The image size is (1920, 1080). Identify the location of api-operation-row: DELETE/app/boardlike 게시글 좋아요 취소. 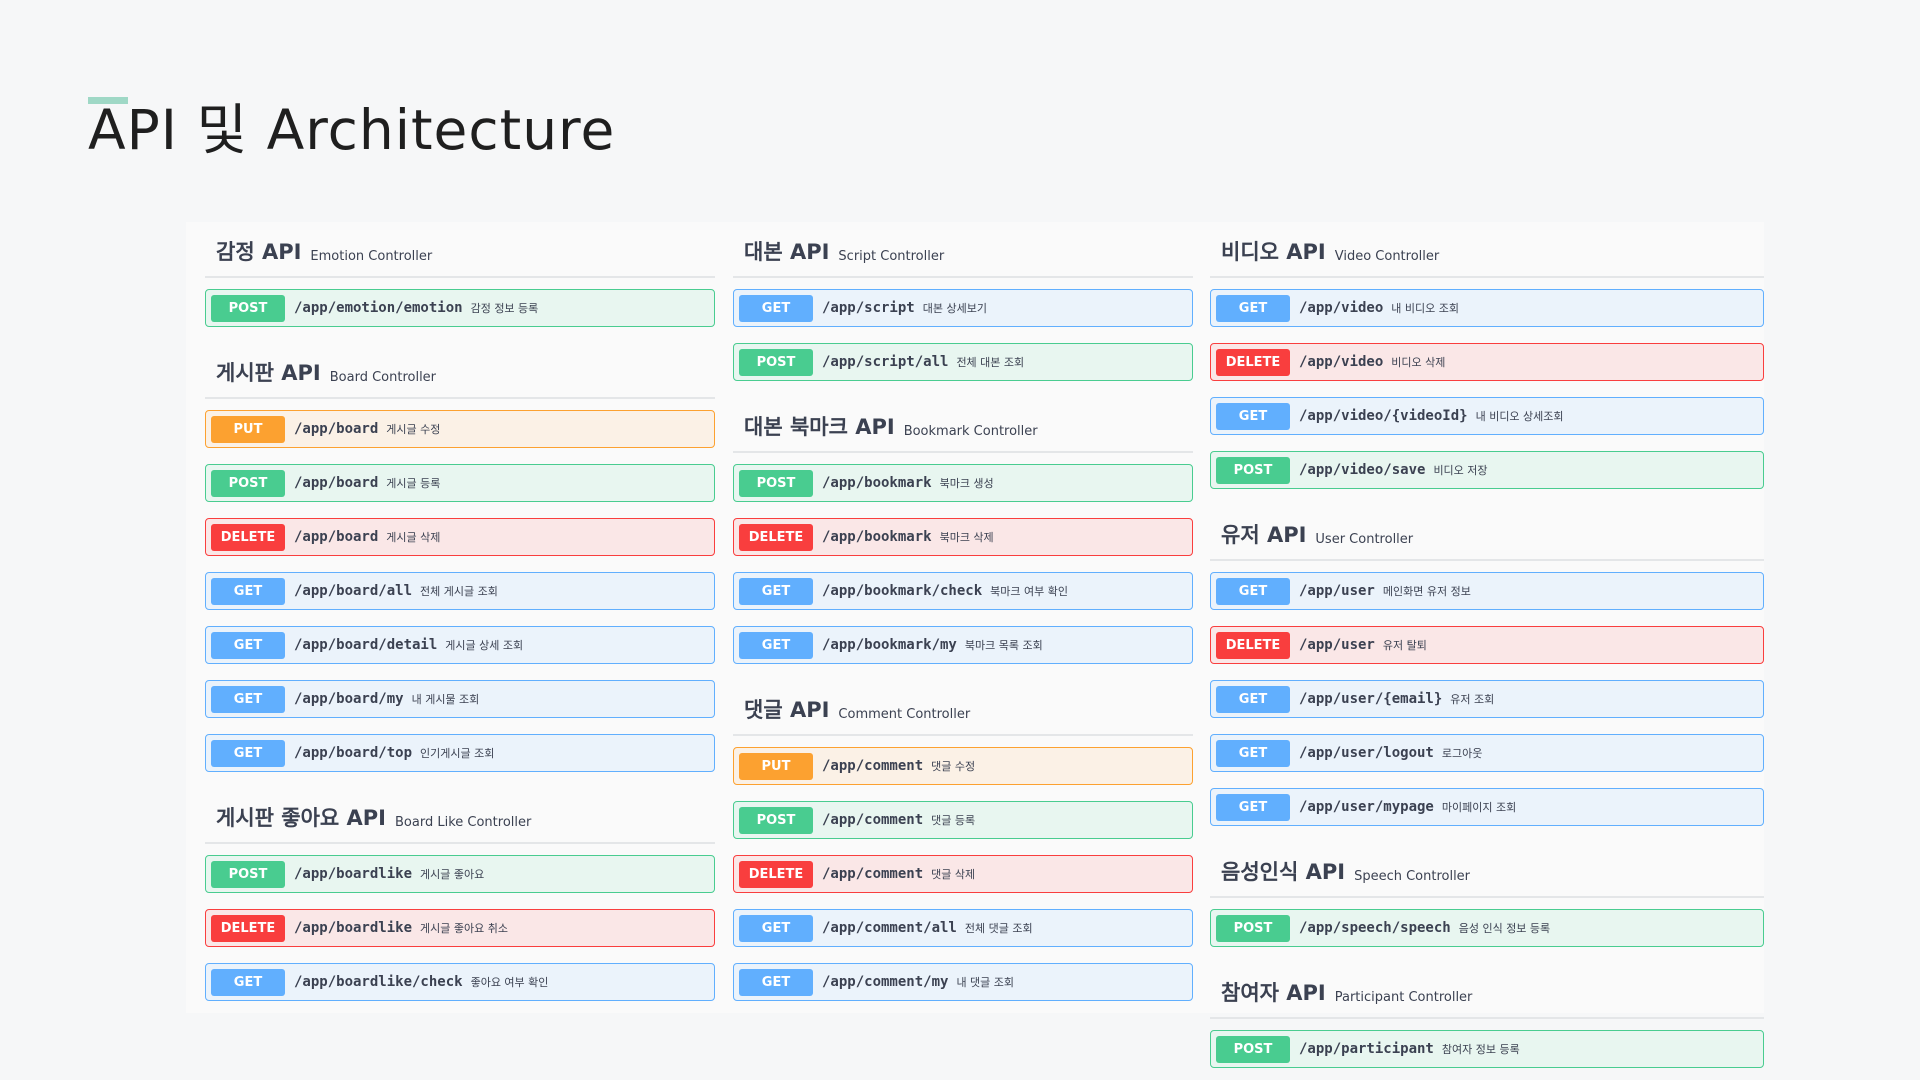
(460, 928).